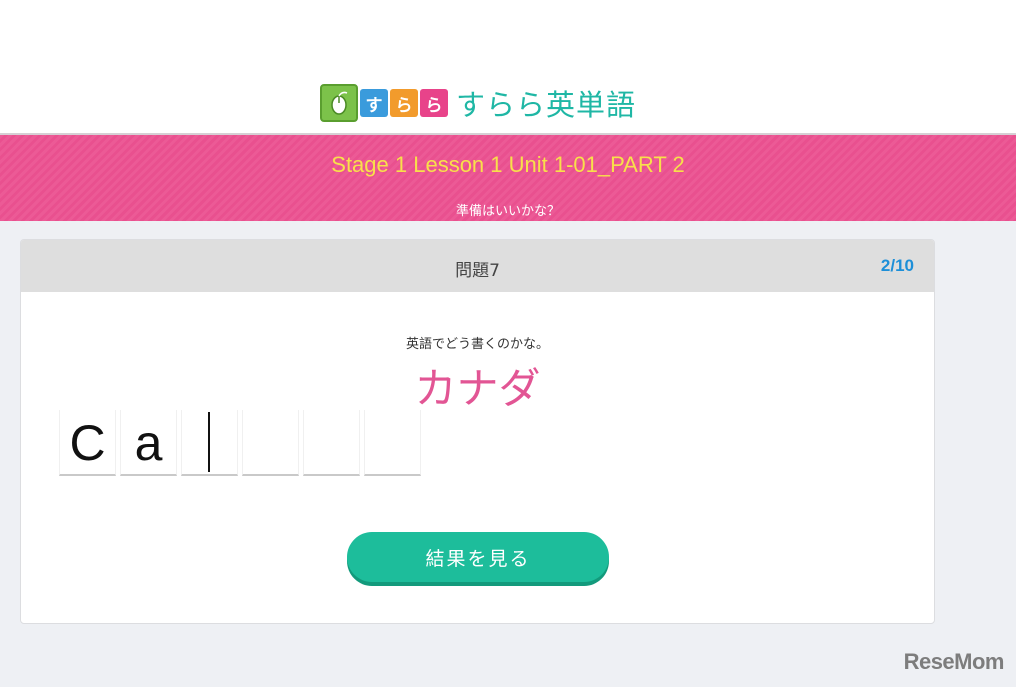  I want to click on ready-text: 準備はいいかな？, so click(507, 211).